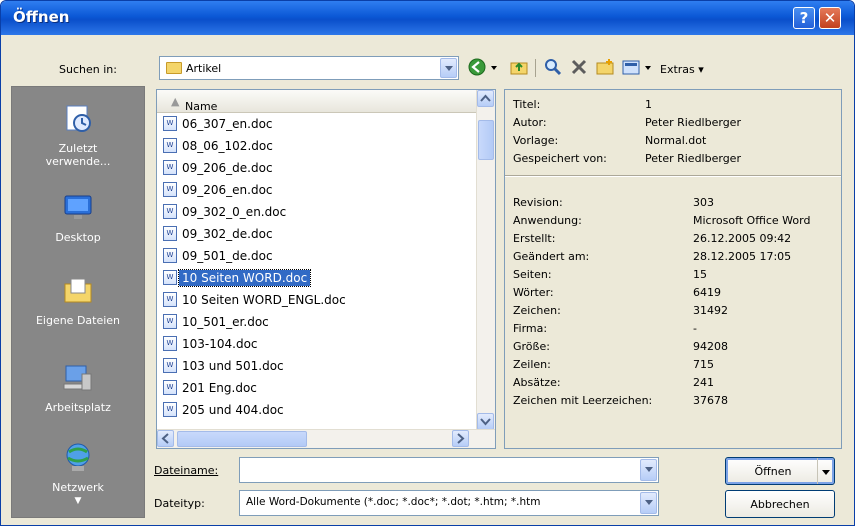 The width and height of the screenshot is (855, 526). What do you see at coordinates (179, 503) in the screenshot?
I see `filetype-label: Dateityp:` at bounding box center [179, 503].